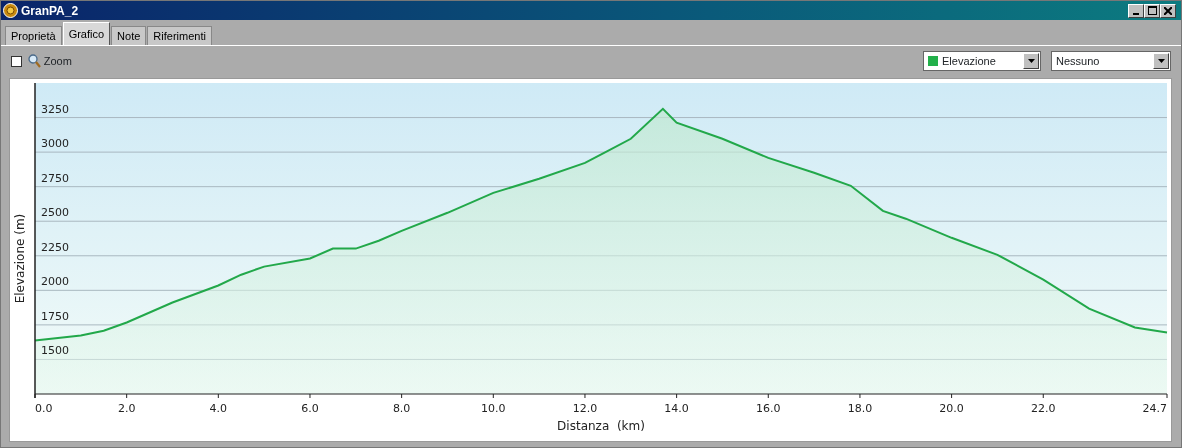  I want to click on app-icon, so click(10, 10).